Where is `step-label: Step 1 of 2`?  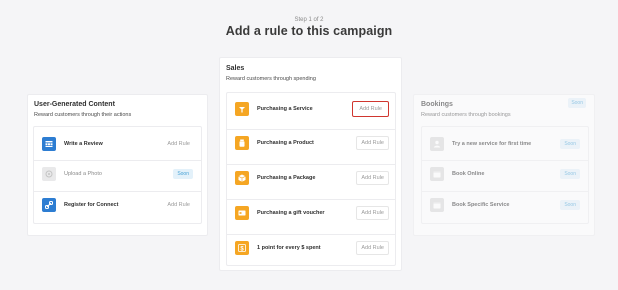 step-label: Step 1 of 2 is located at coordinates (309, 20).